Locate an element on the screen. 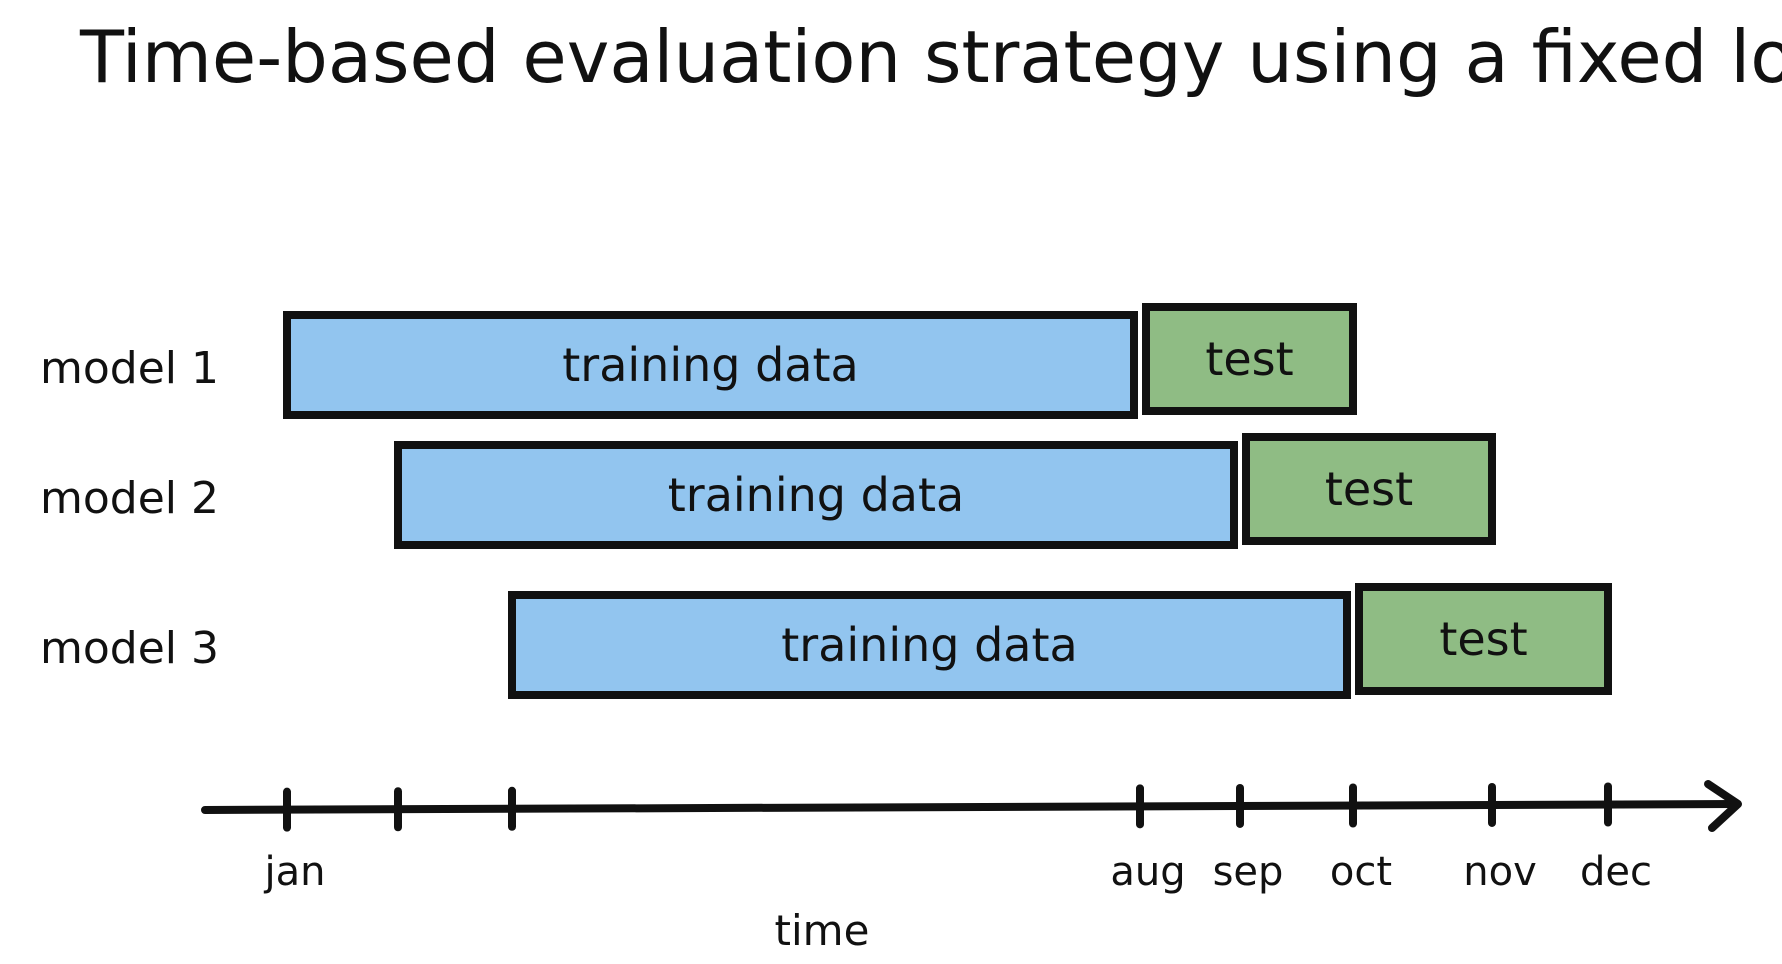 The height and width of the screenshot is (964, 1782). tick-label: aug is located at coordinates (1147, 872).